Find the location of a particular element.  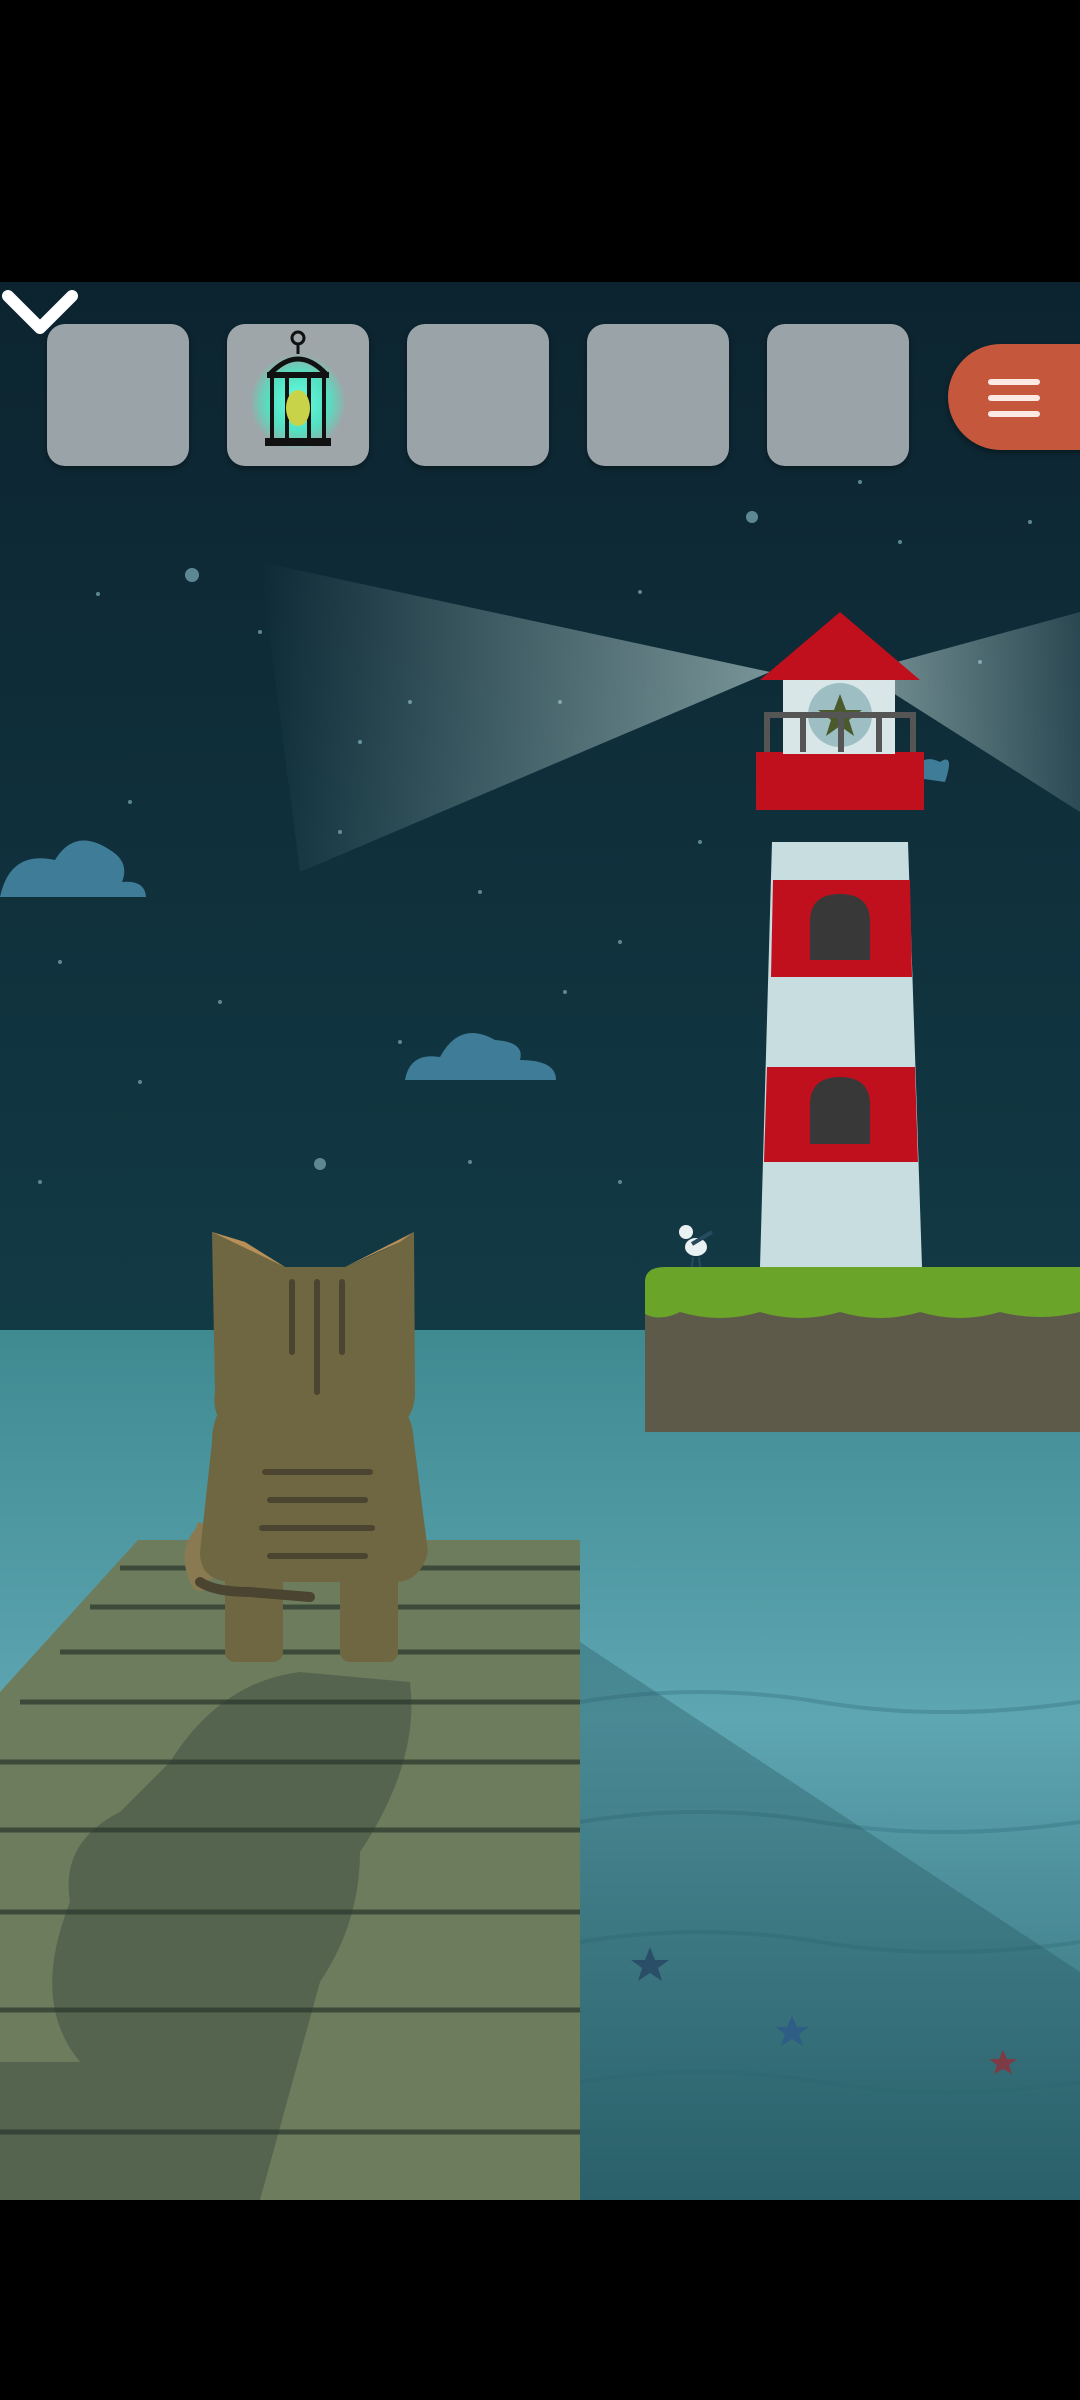

top-letterbox is located at coordinates (540, 141).